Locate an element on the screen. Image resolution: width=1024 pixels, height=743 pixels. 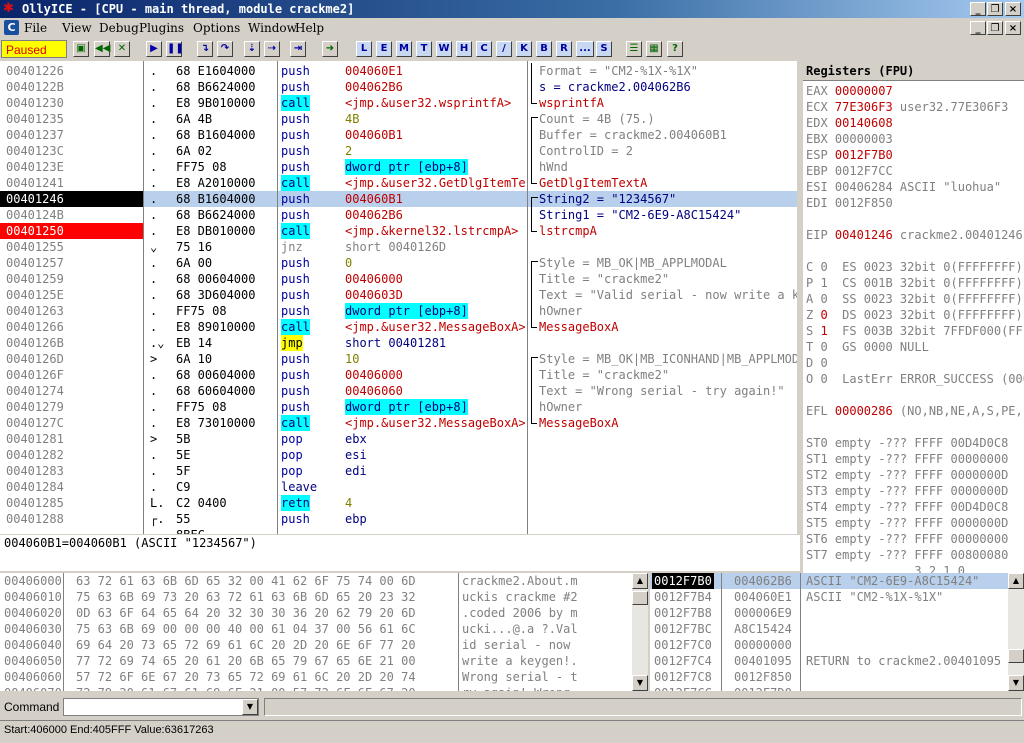
maximize-button: ❐ is located at coordinates (995, 9).